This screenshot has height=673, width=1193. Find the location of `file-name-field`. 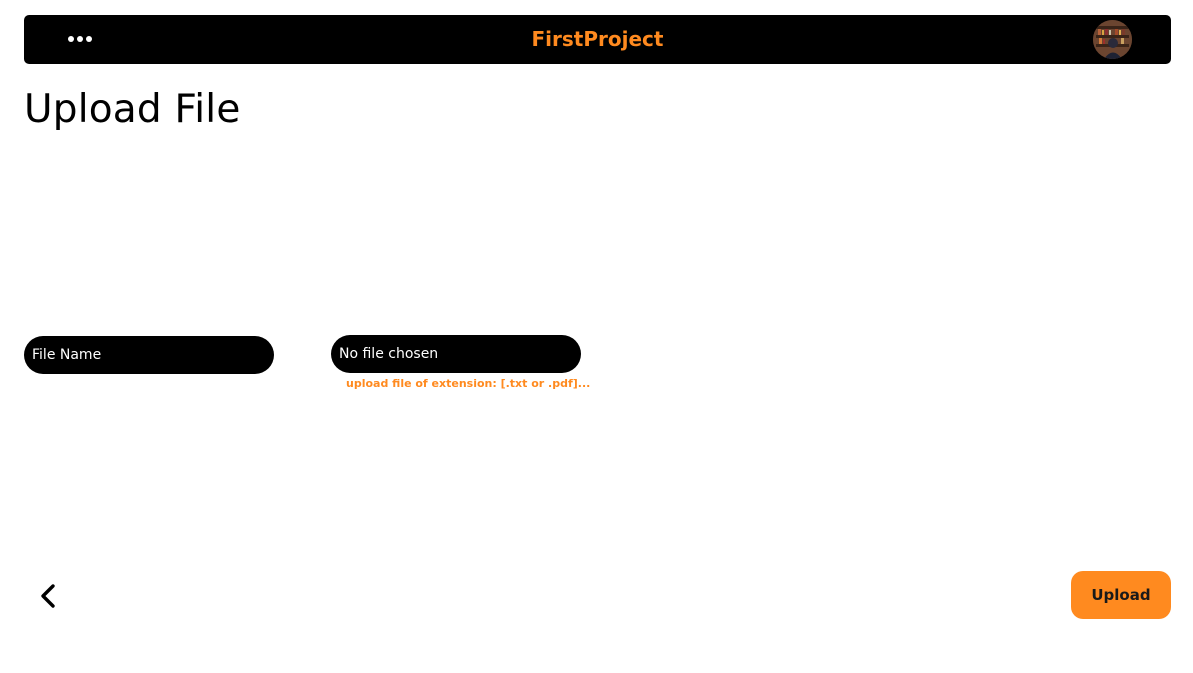

file-name-field is located at coordinates (149, 355).